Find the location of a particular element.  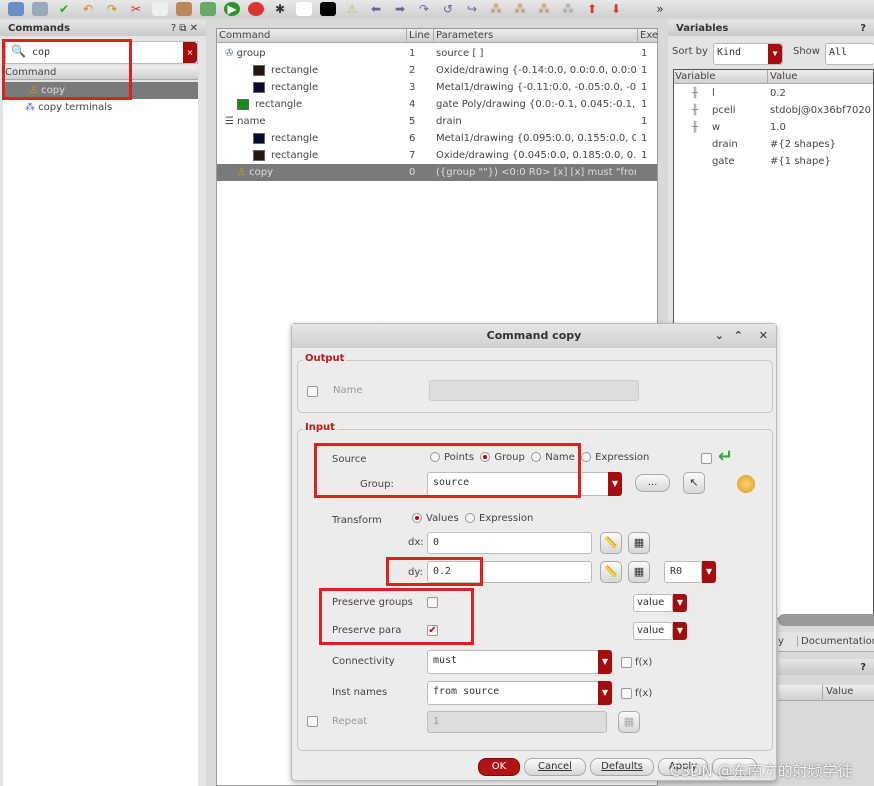

arrow-left-icon: ⬅ is located at coordinates (376, 9).